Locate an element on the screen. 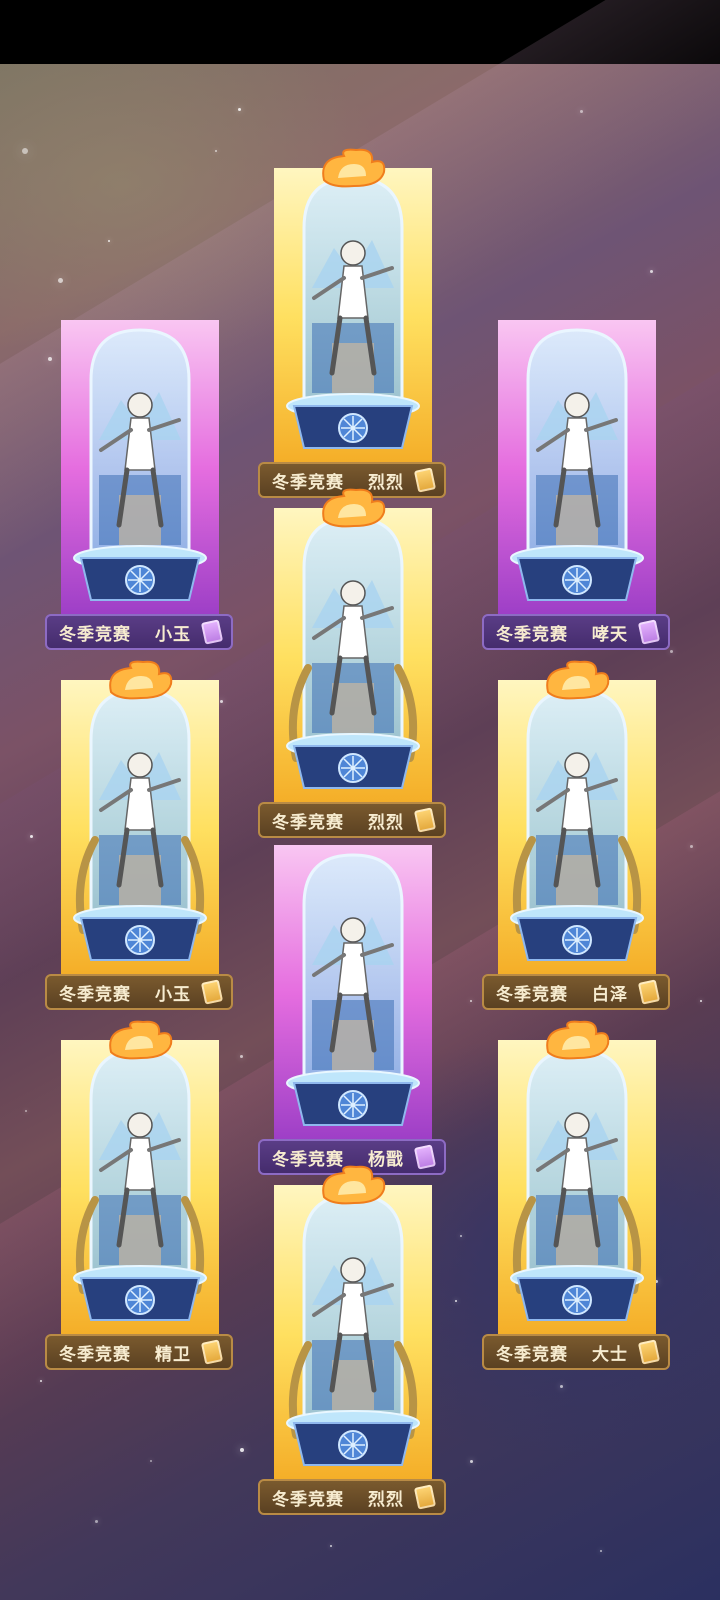 The image size is (720, 1600). character-card: 冬季竞赛 精卫 is located at coordinates (140, 1195).